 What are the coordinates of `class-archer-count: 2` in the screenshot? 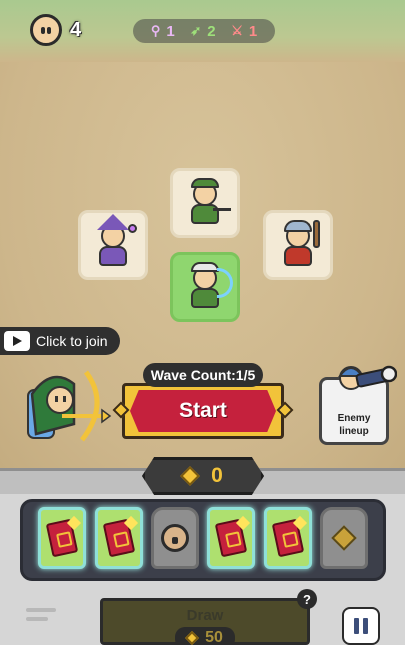 It's located at (211, 31).